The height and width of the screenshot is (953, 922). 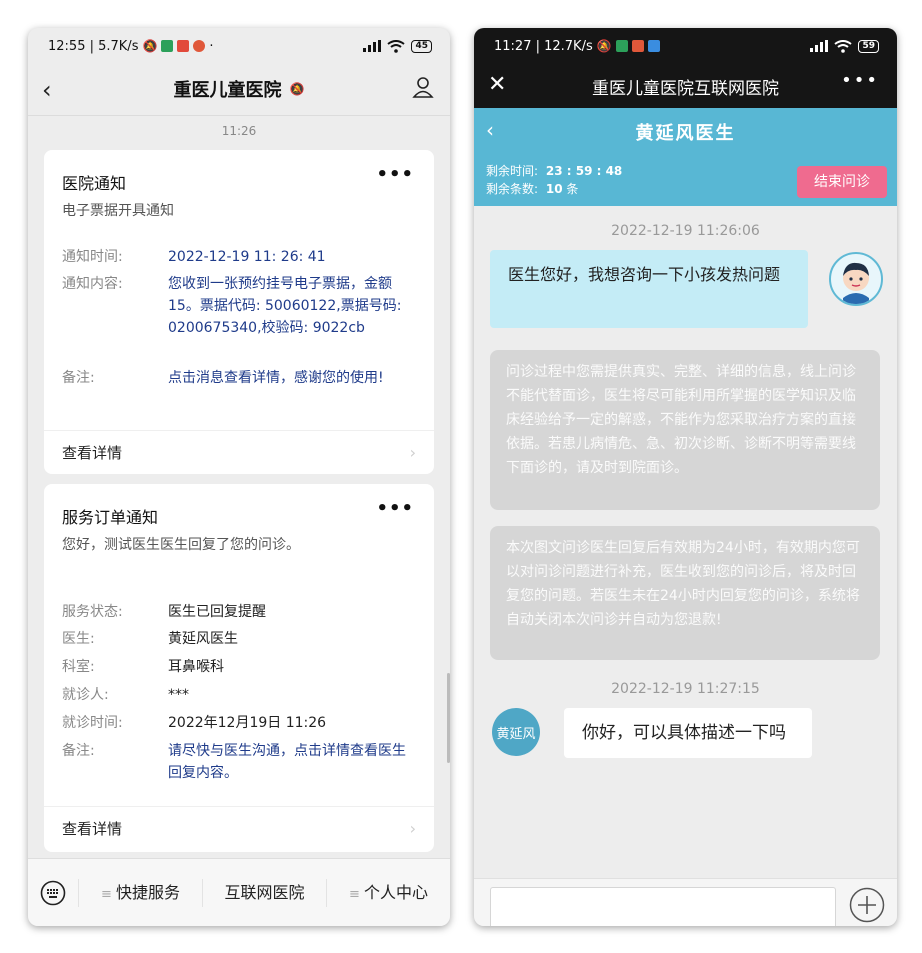 I want to click on info-label: 服务状态:, so click(x=92, y=612).